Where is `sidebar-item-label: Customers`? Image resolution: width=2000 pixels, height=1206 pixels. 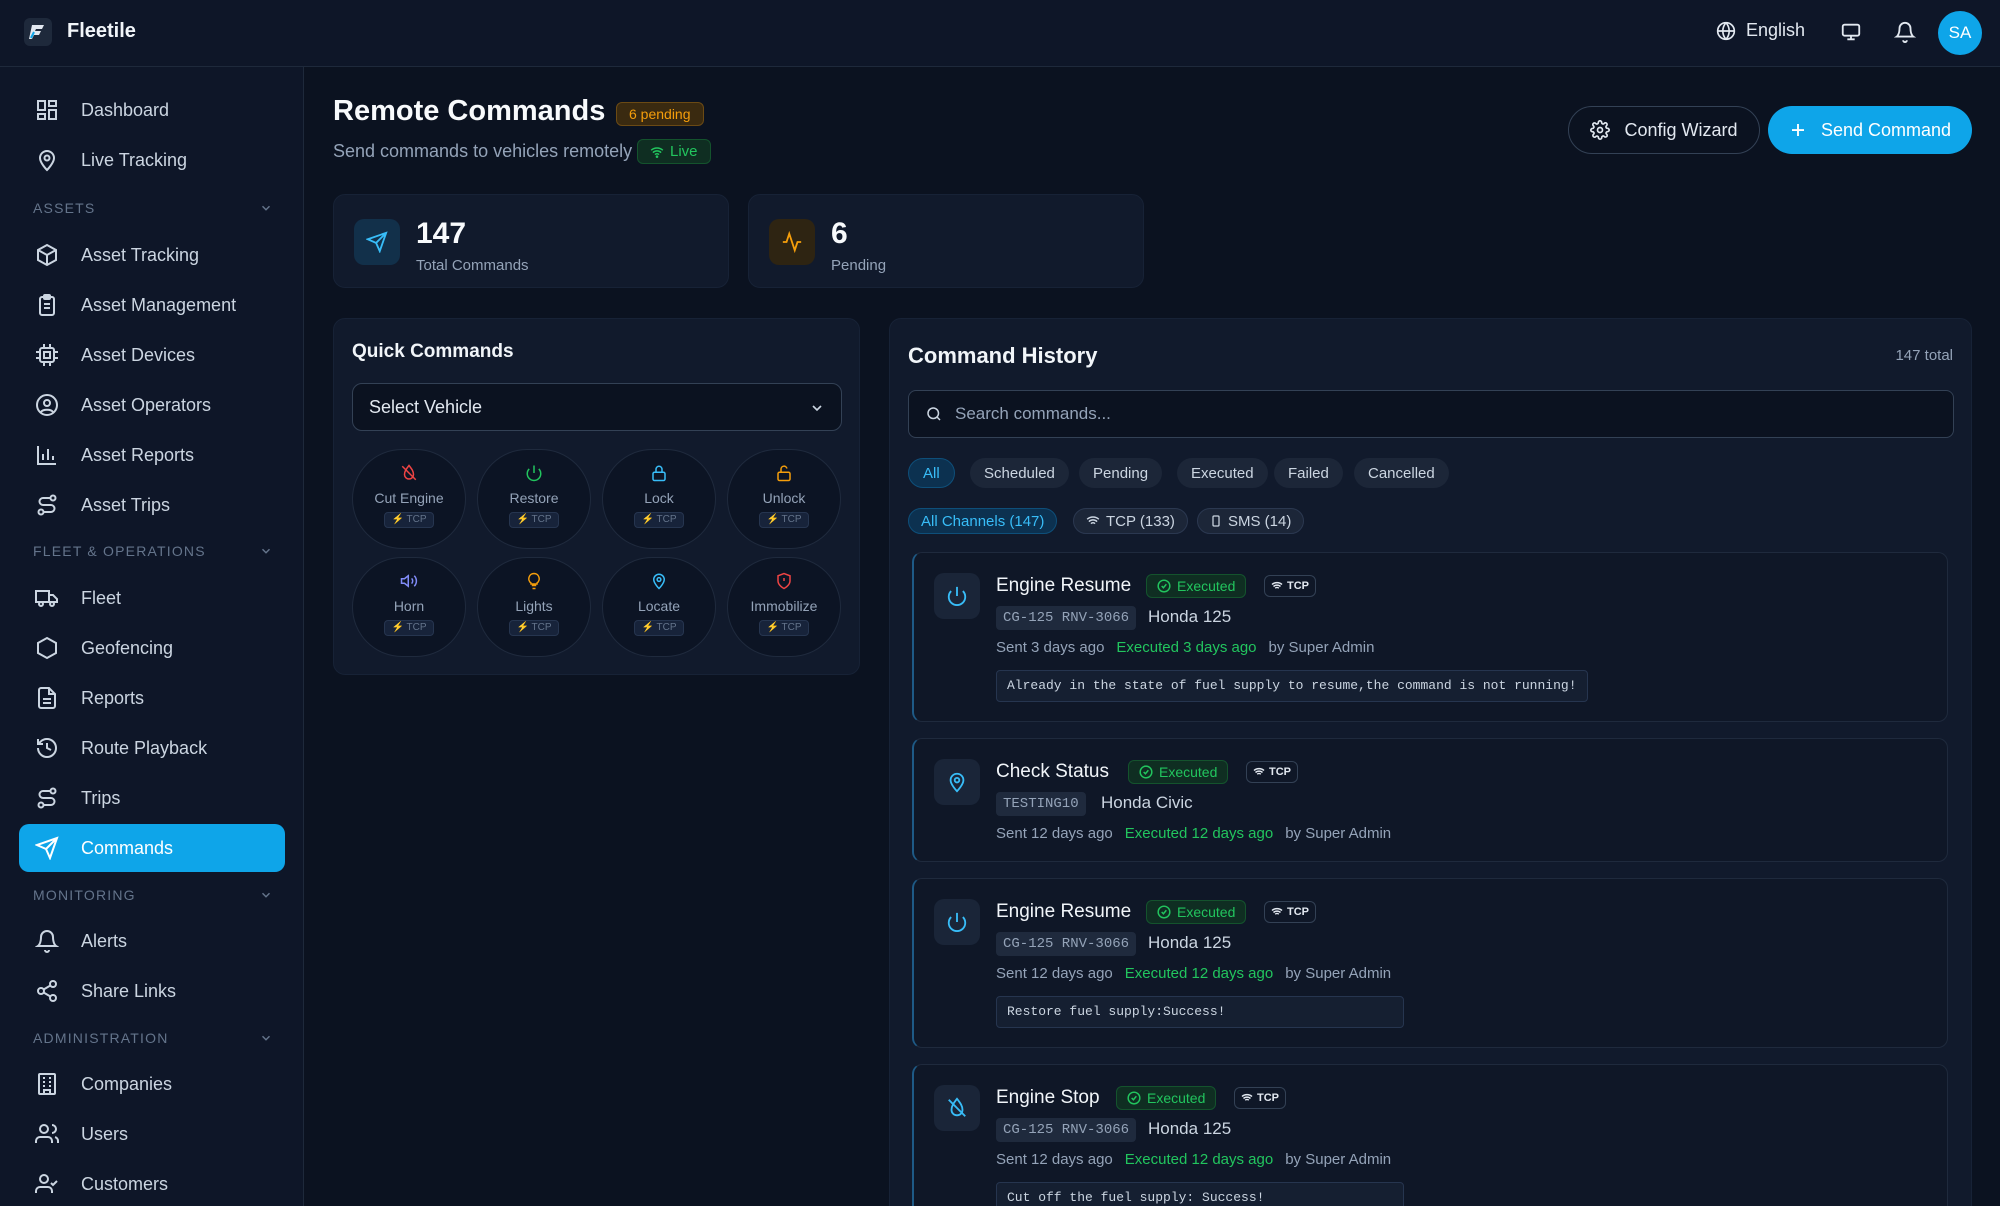 sidebar-item-label: Customers is located at coordinates (125, 1183).